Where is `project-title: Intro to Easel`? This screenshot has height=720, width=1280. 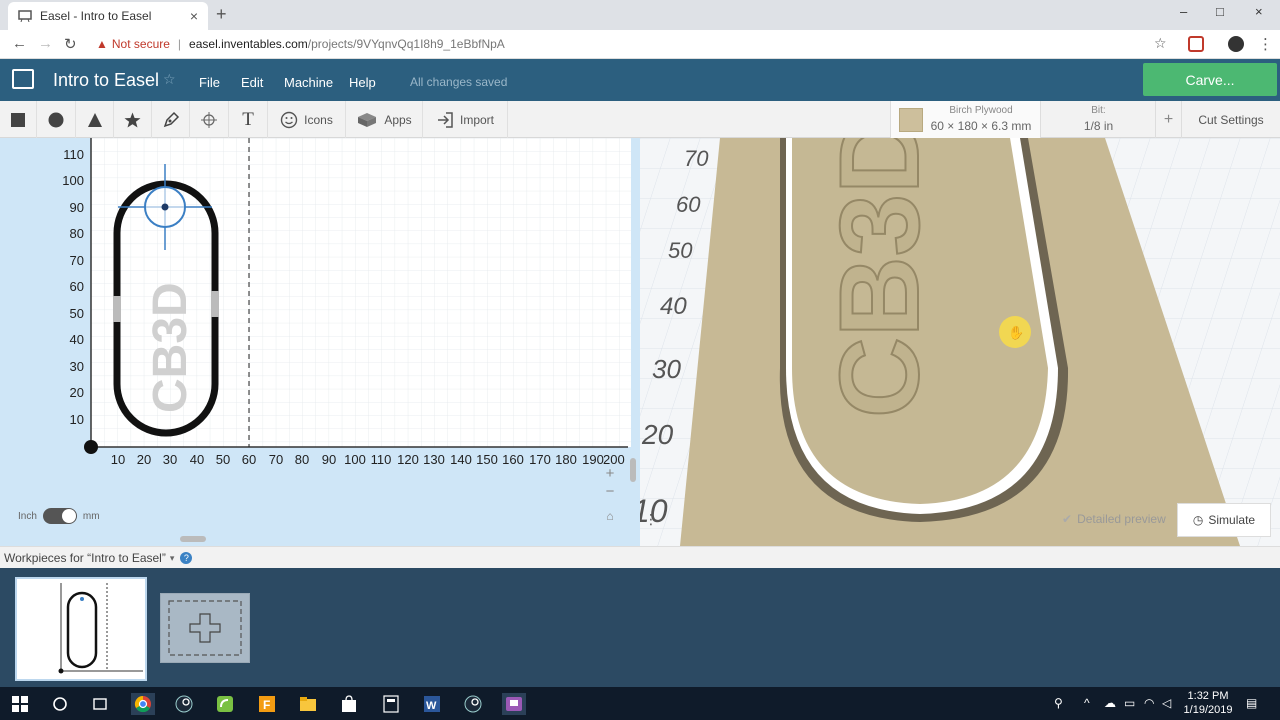
project-title: Intro to Easel is located at coordinates (106, 80).